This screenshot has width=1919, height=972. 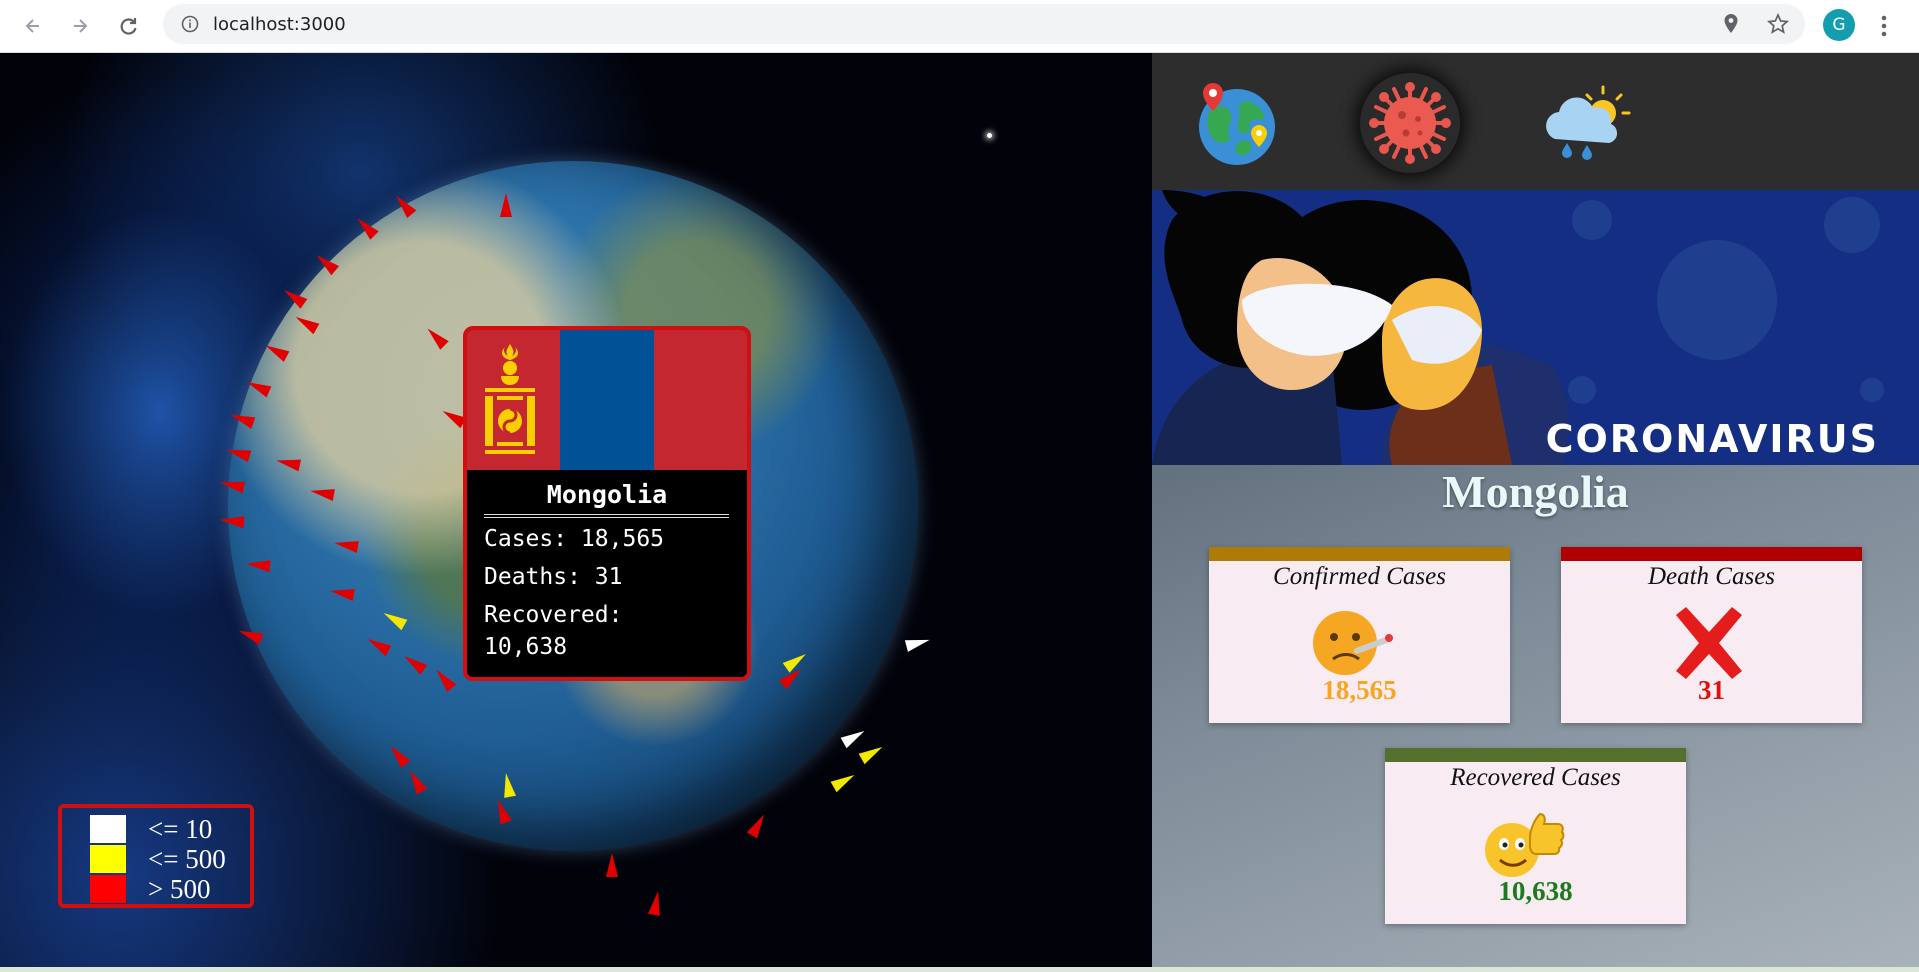 I want to click on soyombo-emblem-icon, so click(x=510, y=399).